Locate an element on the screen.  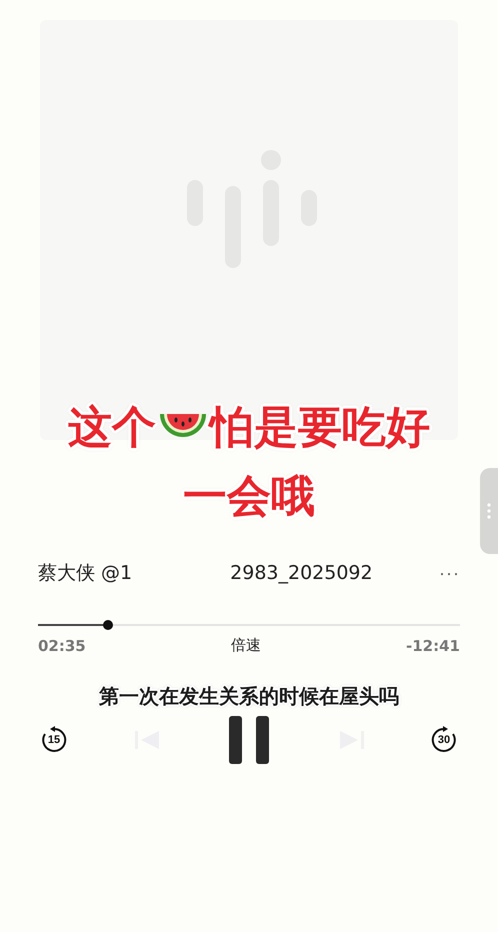
caption-text: 这个 is located at coordinates (112, 428).